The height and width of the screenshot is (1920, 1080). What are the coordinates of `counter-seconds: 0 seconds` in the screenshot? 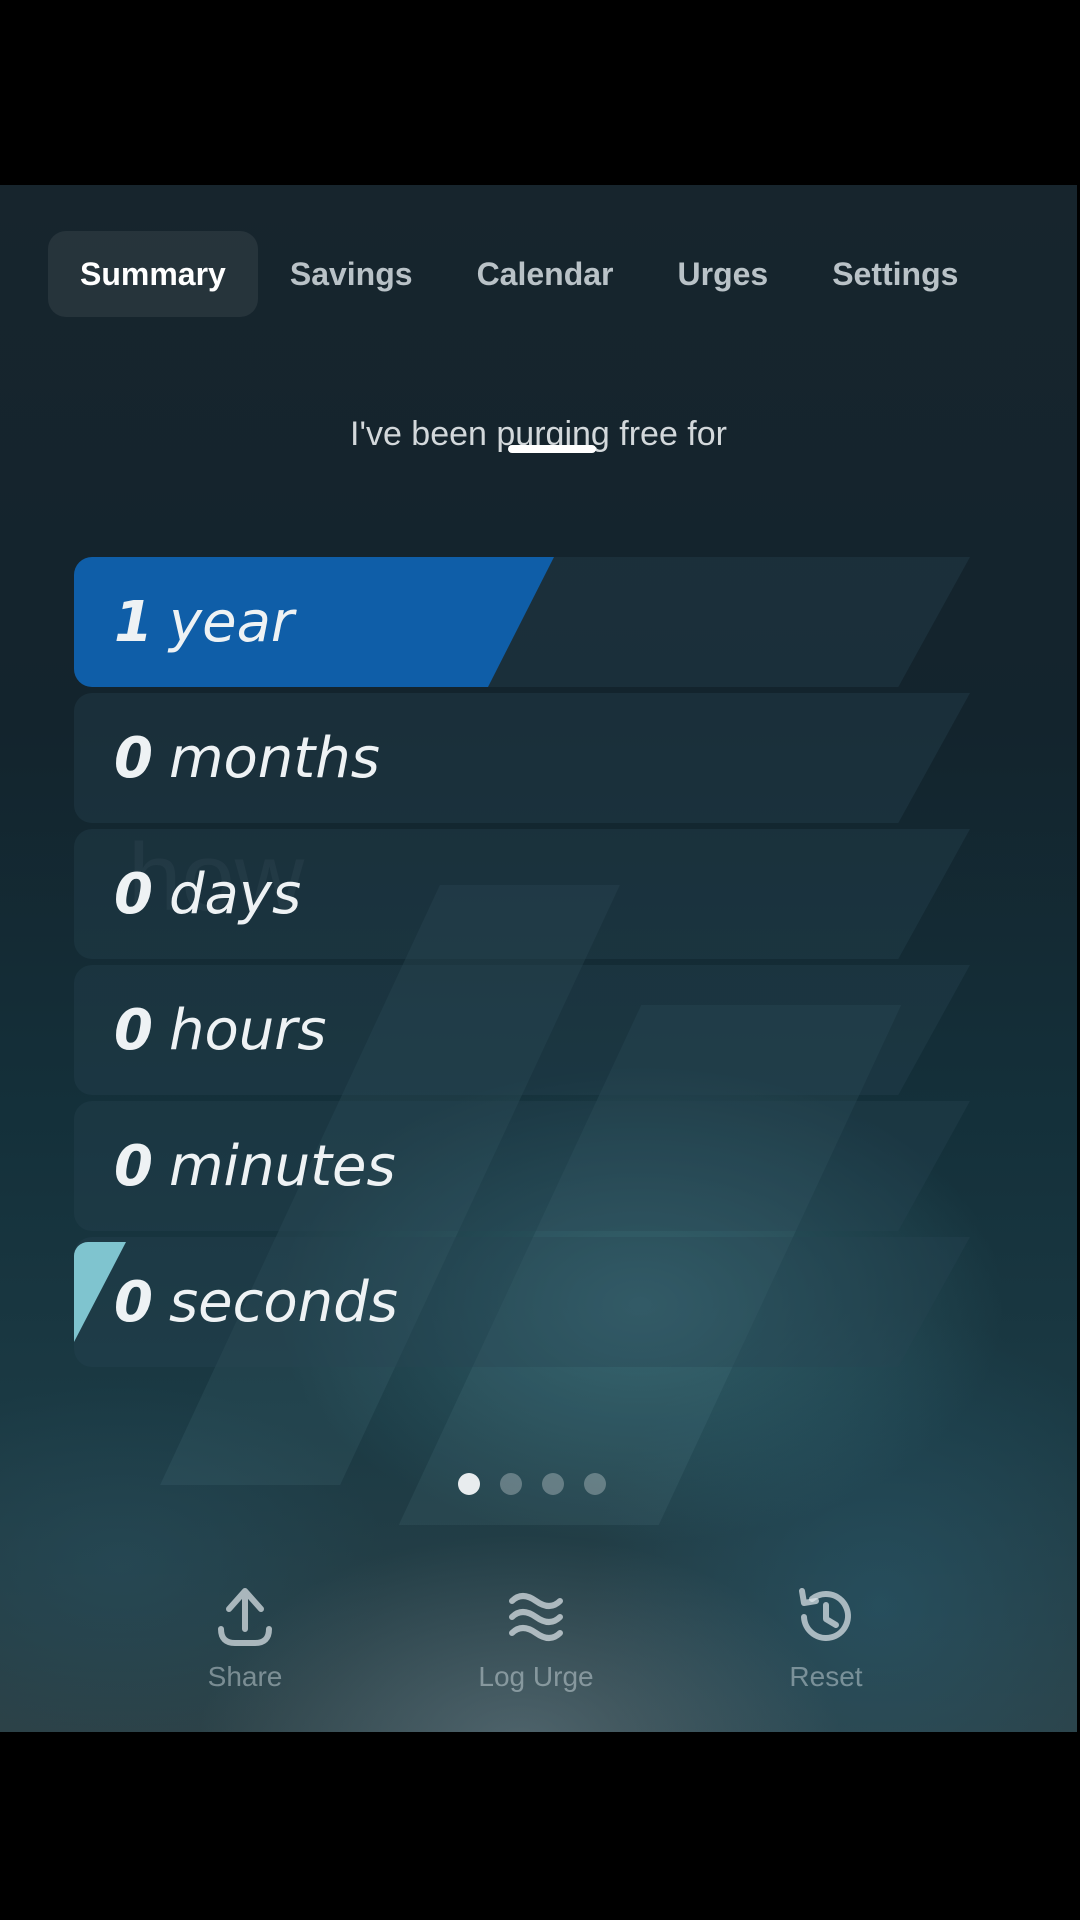 It's located at (256, 1302).